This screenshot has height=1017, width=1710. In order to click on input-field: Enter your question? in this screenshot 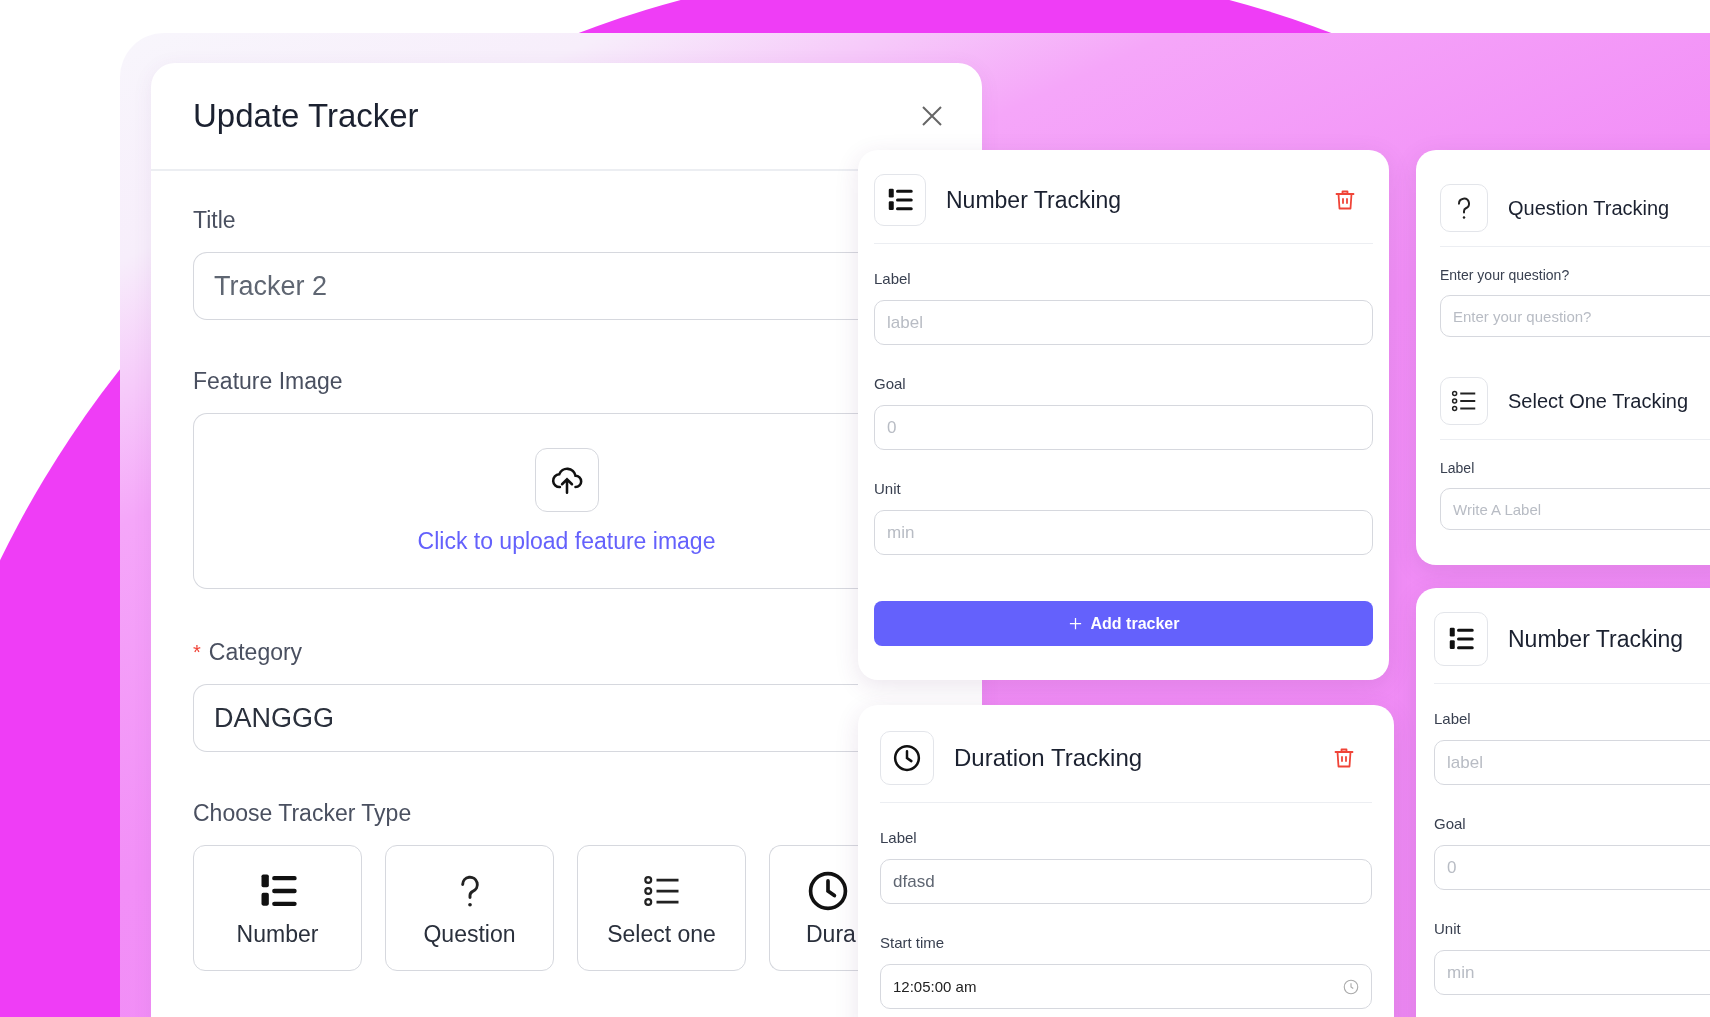, I will do `click(1575, 316)`.